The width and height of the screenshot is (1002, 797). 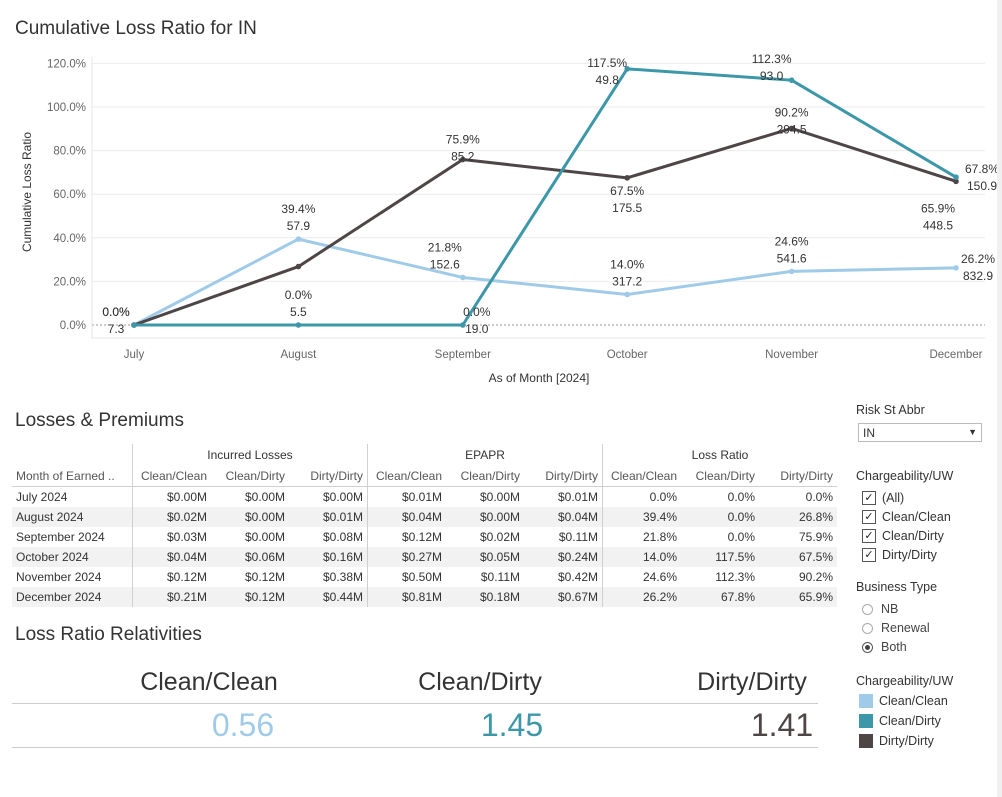 I want to click on value-cell: $0.01M, so click(x=406, y=496).